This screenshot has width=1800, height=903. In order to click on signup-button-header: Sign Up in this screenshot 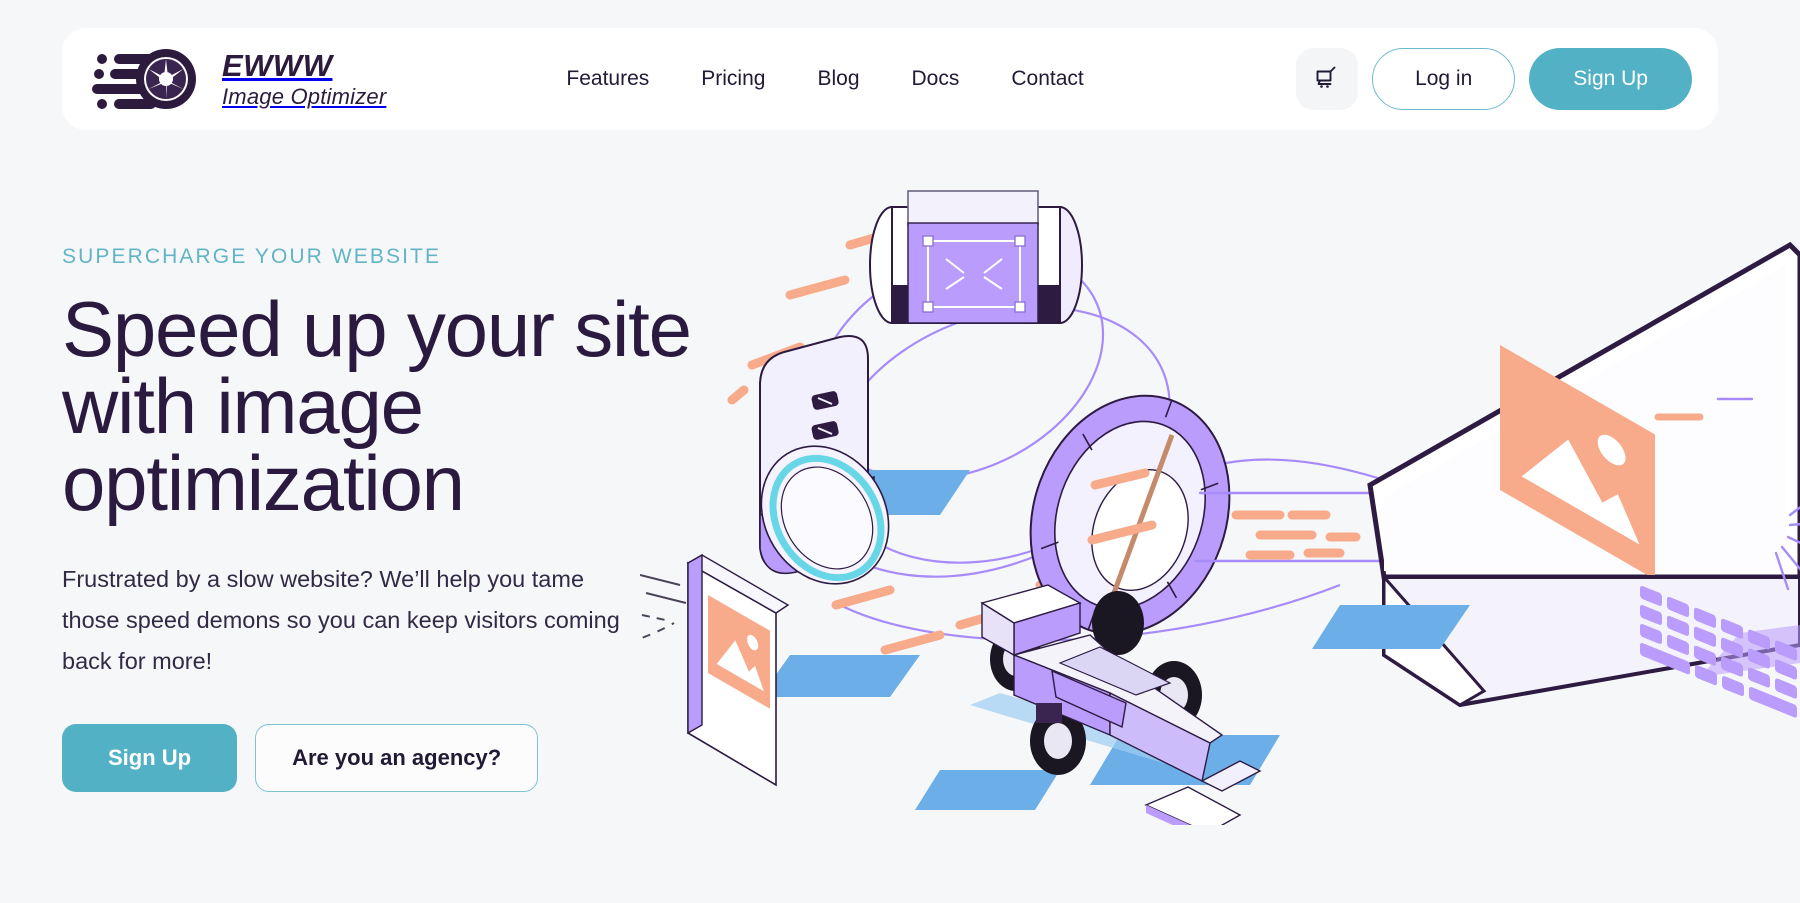, I will do `click(1610, 79)`.